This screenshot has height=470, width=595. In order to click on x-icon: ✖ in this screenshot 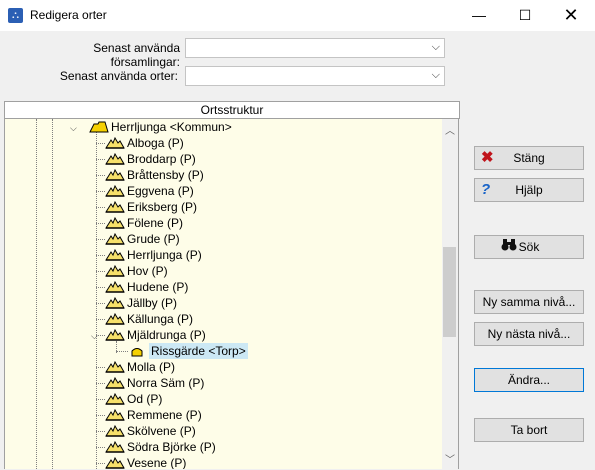, I will do `click(487, 157)`.